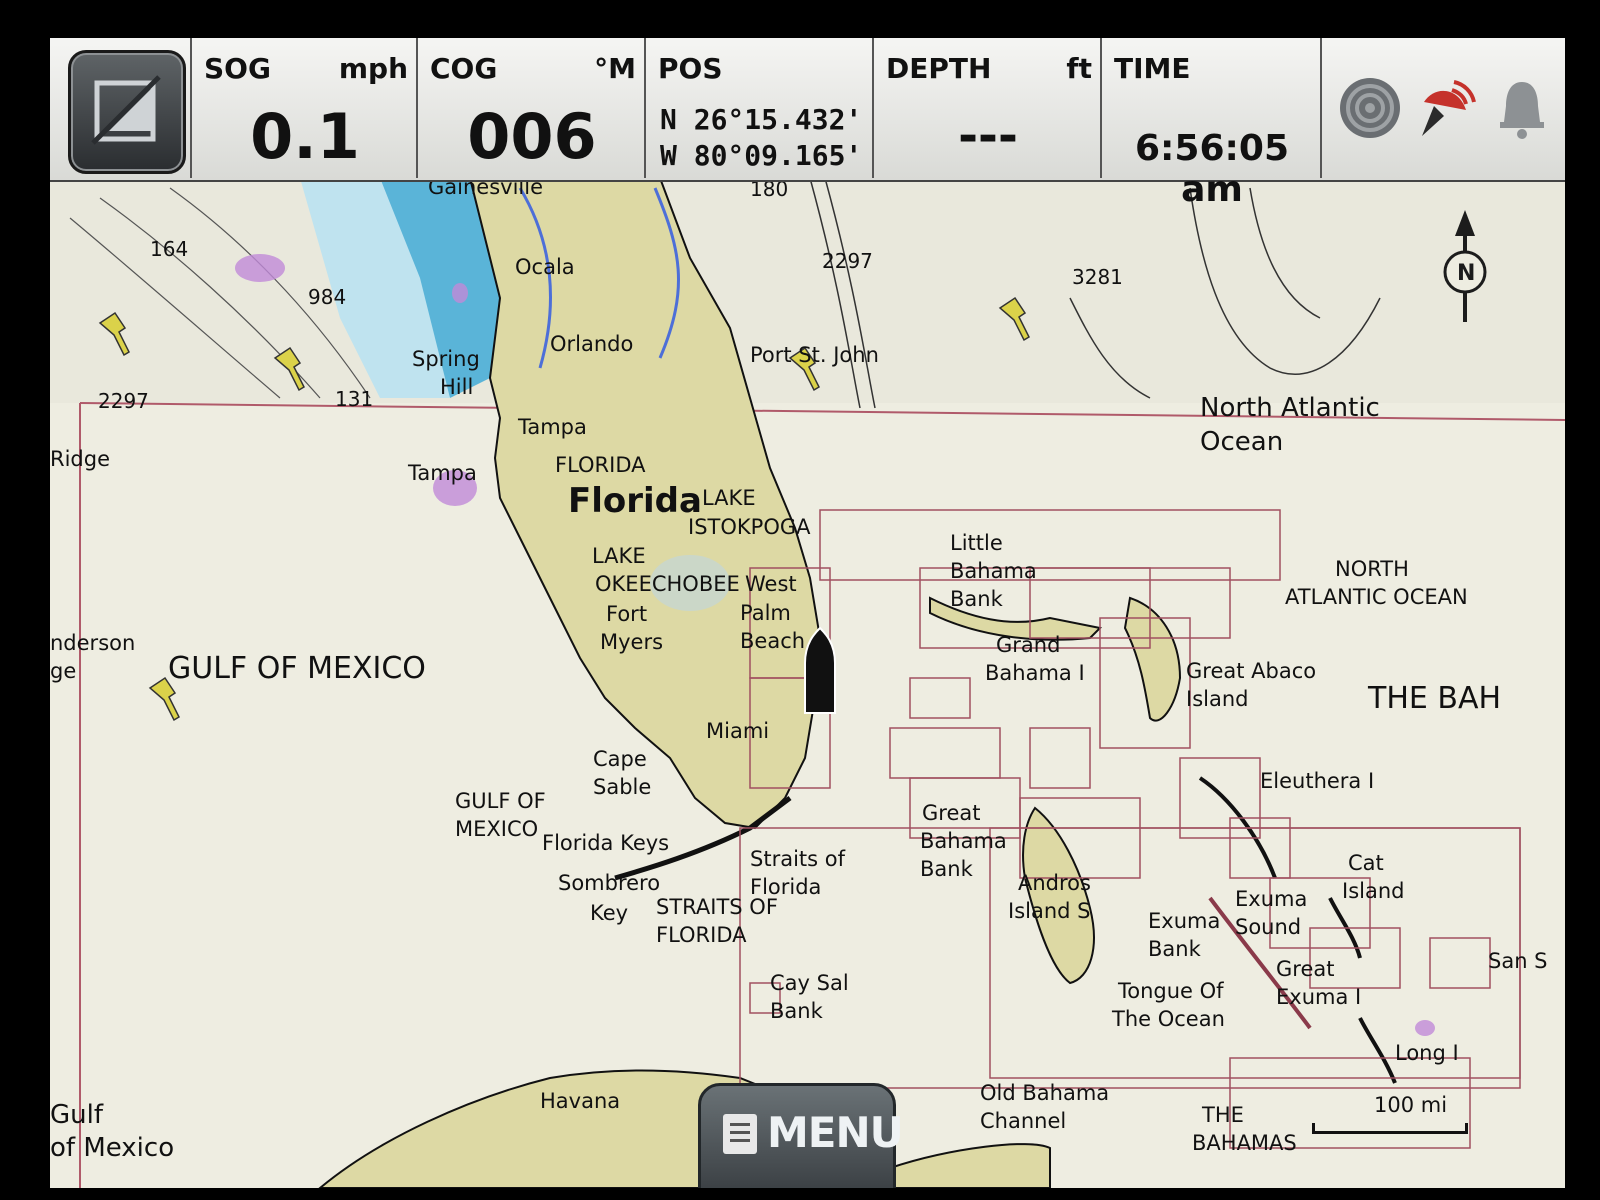 This screenshot has width=1600, height=1200. What do you see at coordinates (1268, 927) in the screenshot?
I see `label-exuma-sound: Sound` at bounding box center [1268, 927].